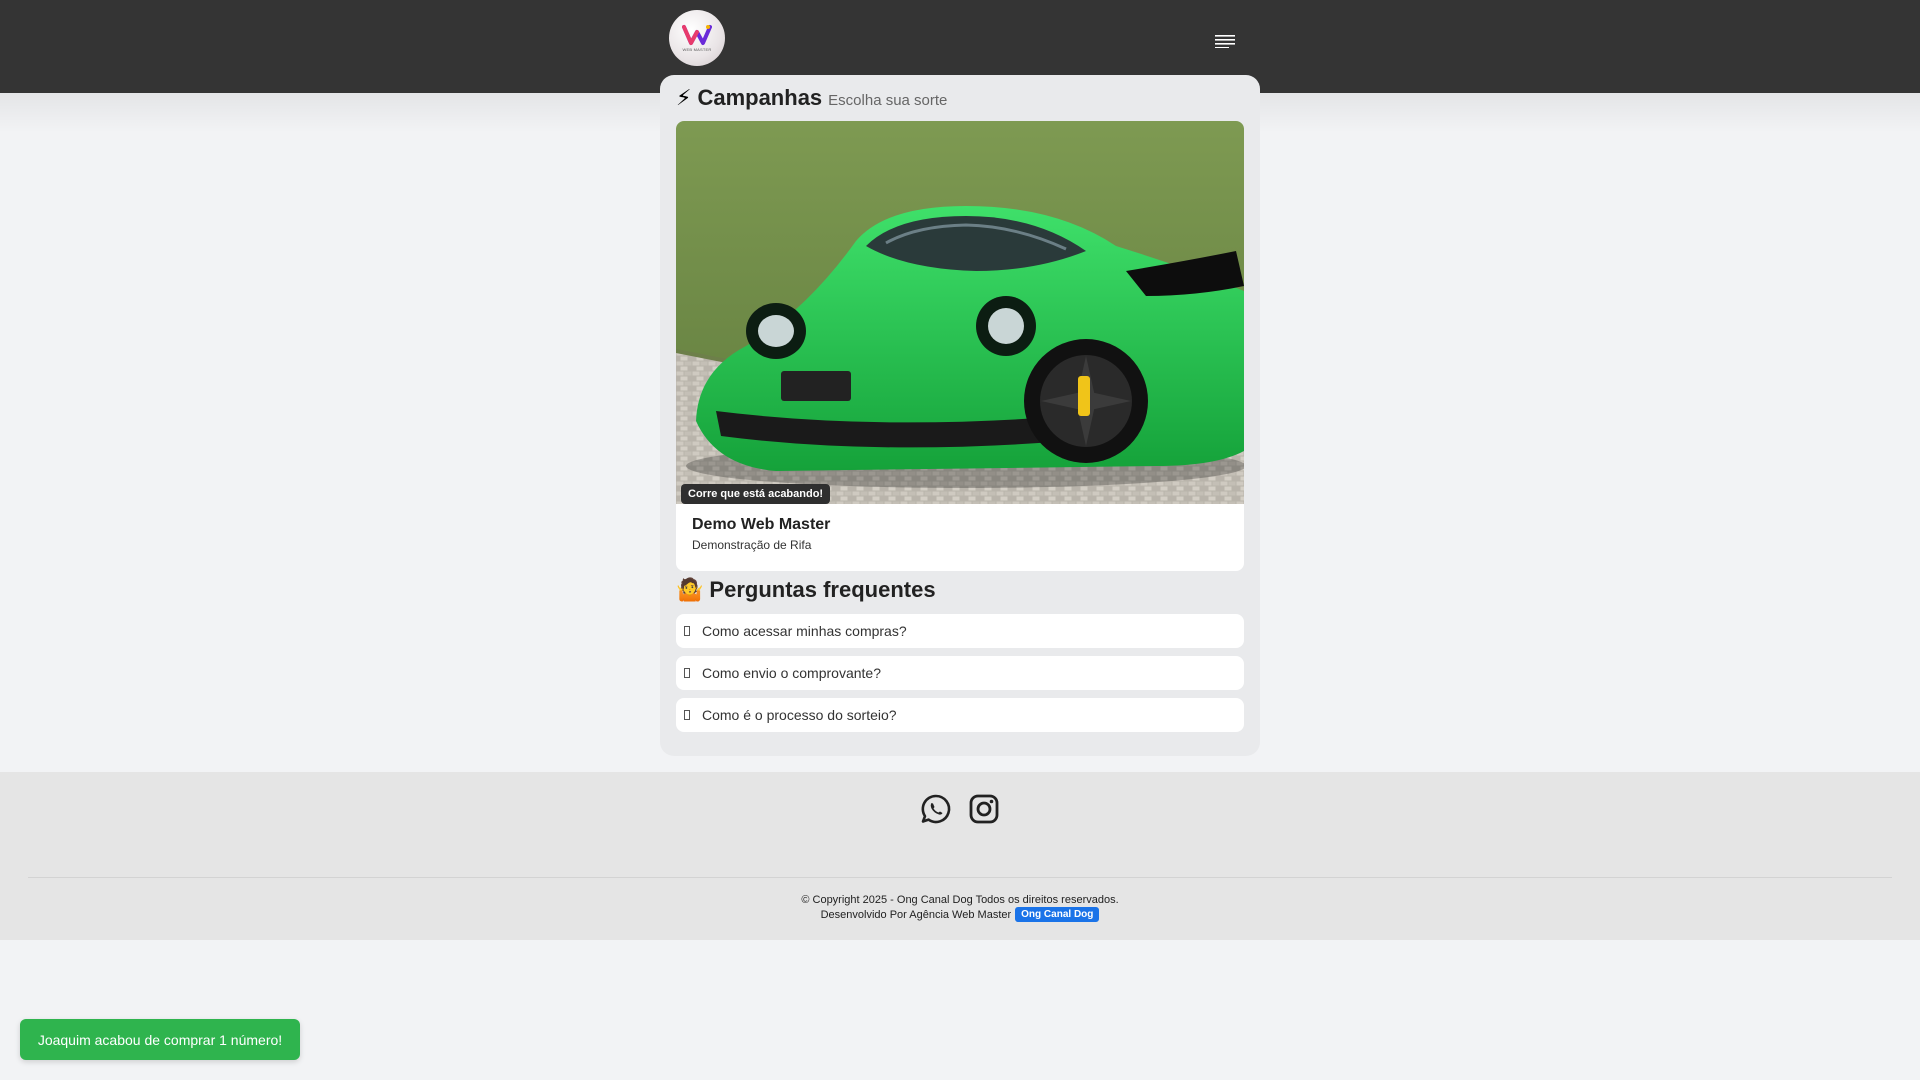 This screenshot has width=1920, height=1080. Describe the element at coordinates (960, 631) in the screenshot. I see `faq-item: Como acessar minhas compras?` at that location.